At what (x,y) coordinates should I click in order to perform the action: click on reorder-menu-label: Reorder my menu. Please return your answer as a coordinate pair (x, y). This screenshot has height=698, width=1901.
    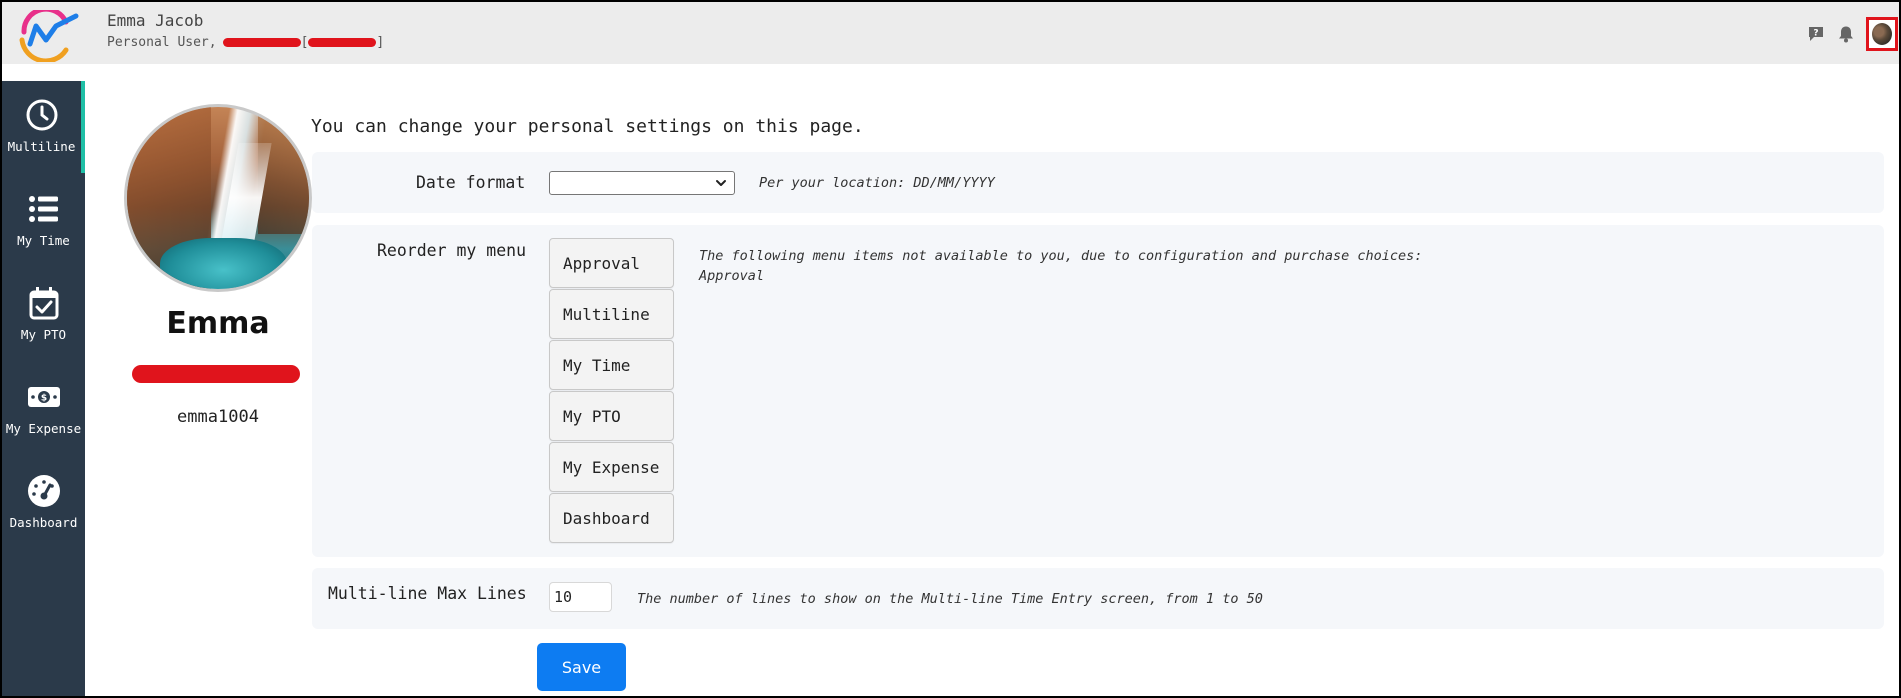
    Looking at the image, I should click on (452, 250).